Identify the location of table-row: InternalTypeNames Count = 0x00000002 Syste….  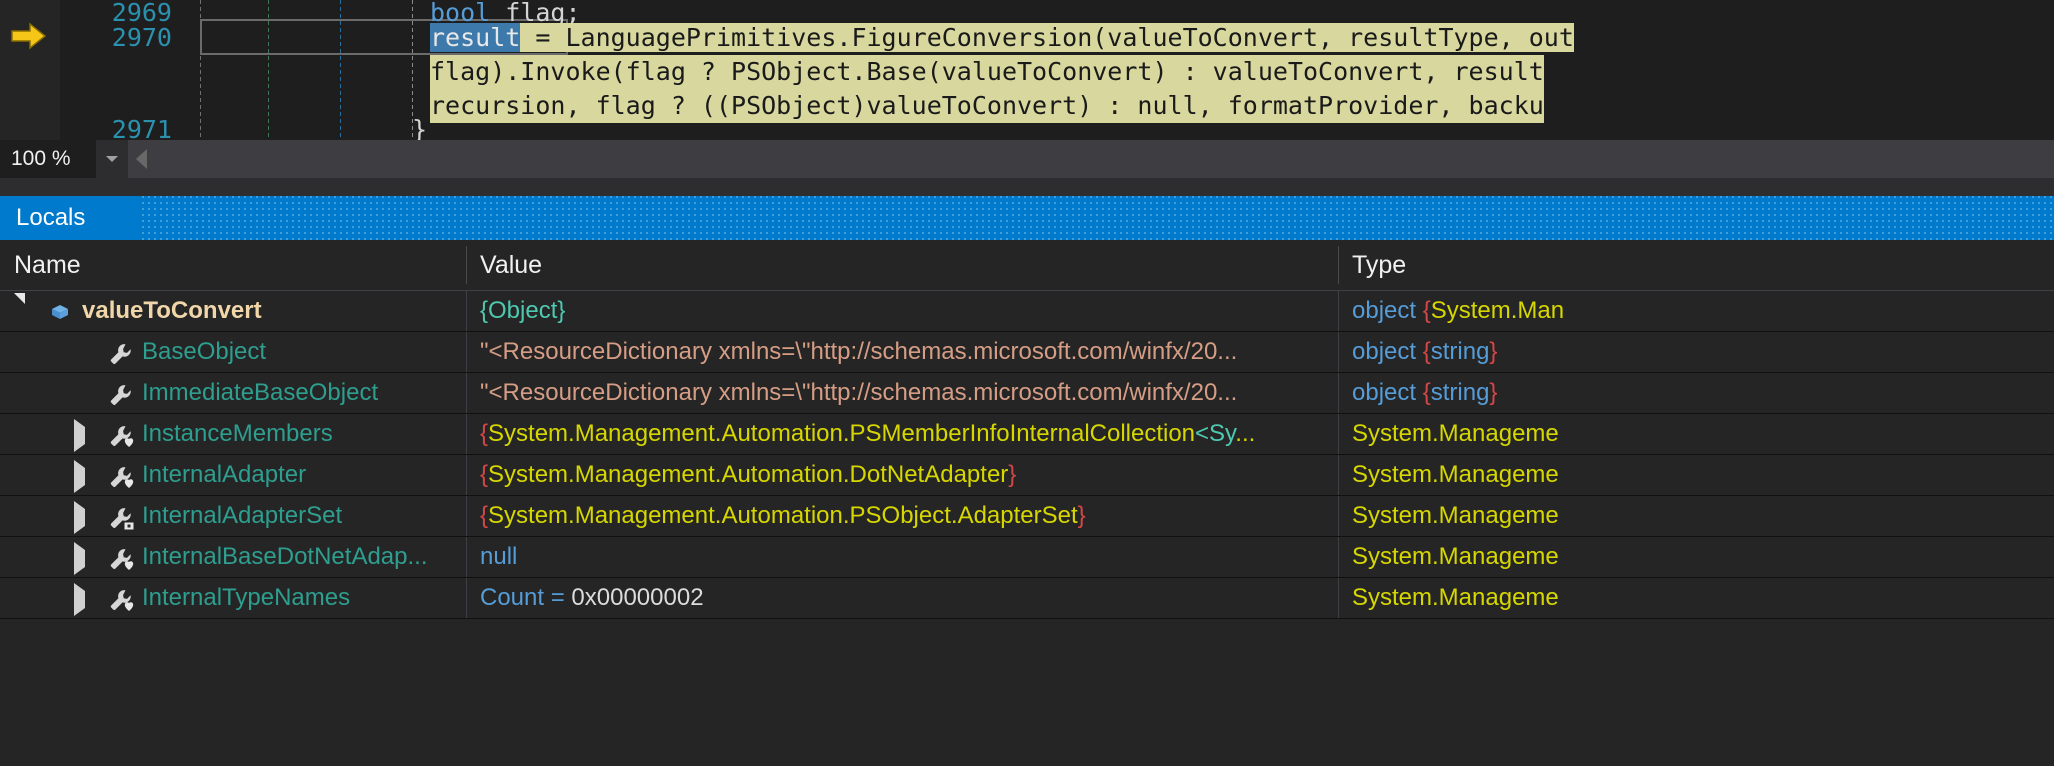
(1027, 598).